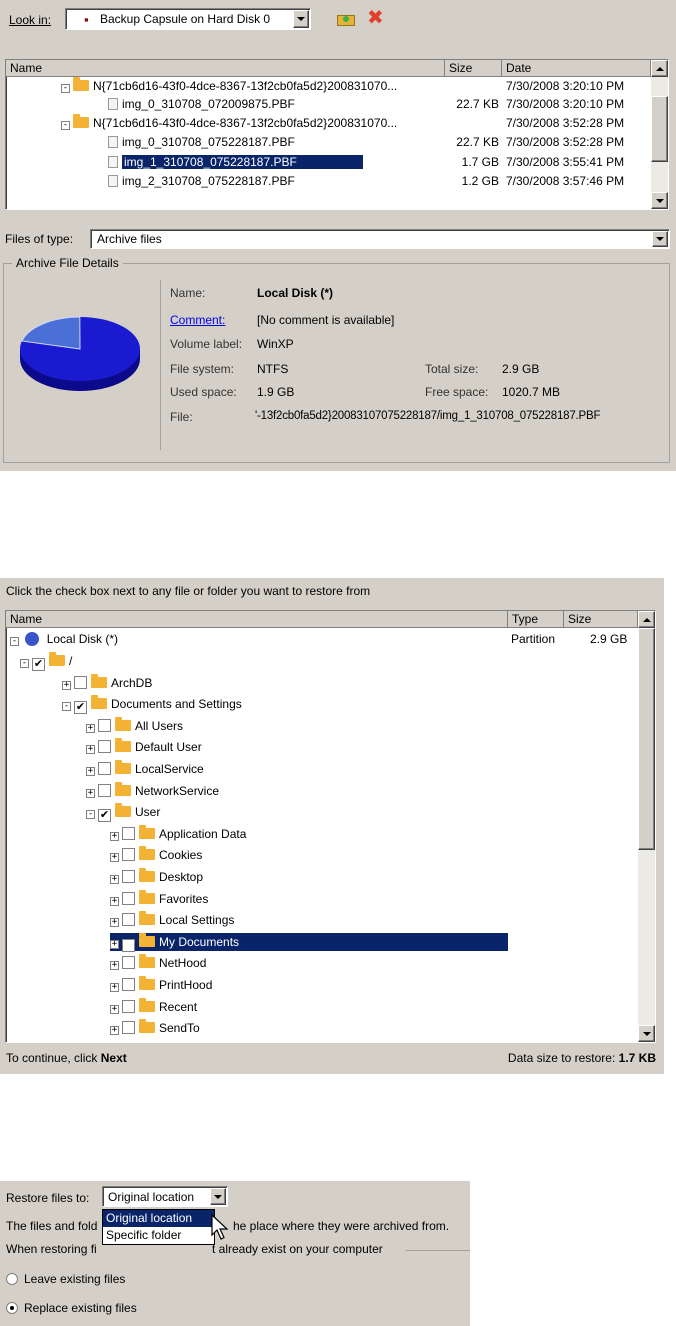 This screenshot has width=676, height=1326. I want to click on replace-existing-radio, so click(12, 1308).